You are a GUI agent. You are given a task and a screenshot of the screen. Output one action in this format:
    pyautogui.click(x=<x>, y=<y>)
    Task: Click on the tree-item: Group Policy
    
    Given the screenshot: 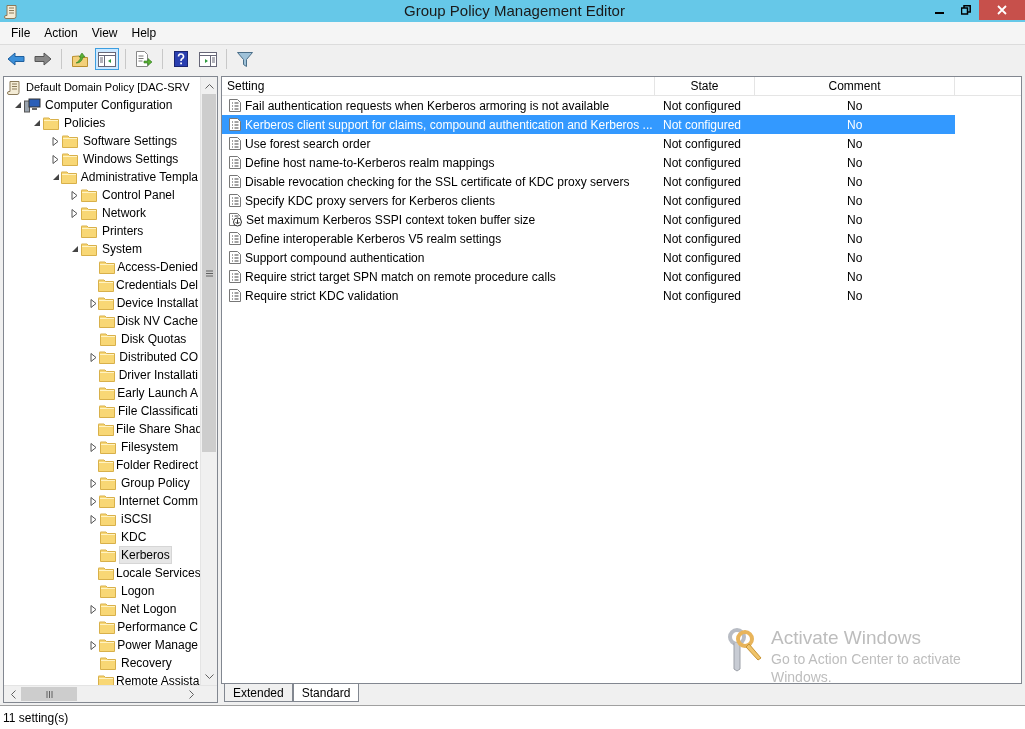 What is the action you would take?
    pyautogui.click(x=155, y=483)
    